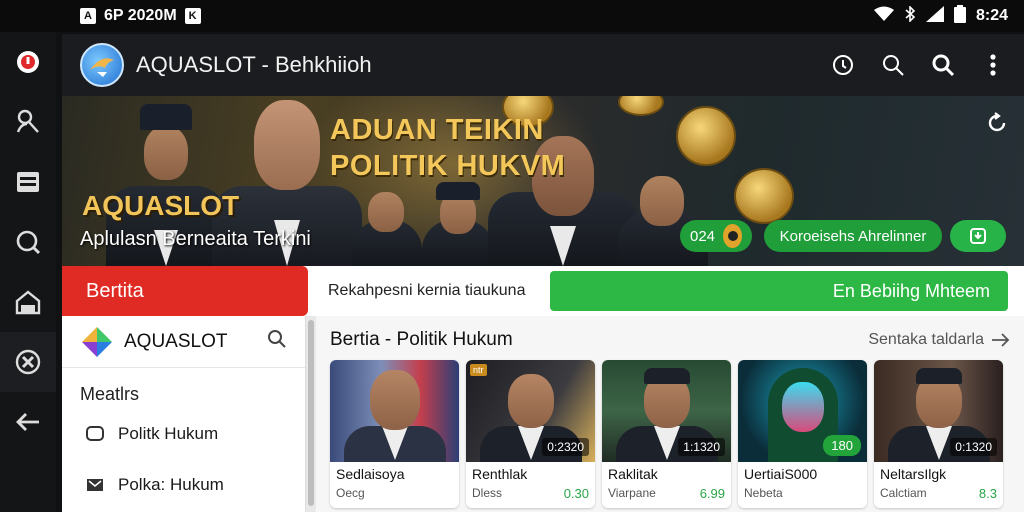 Image resolution: width=1024 pixels, height=512 pixels. I want to click on subscribe-button: Koroeisehs Ahrelinner, so click(853, 236).